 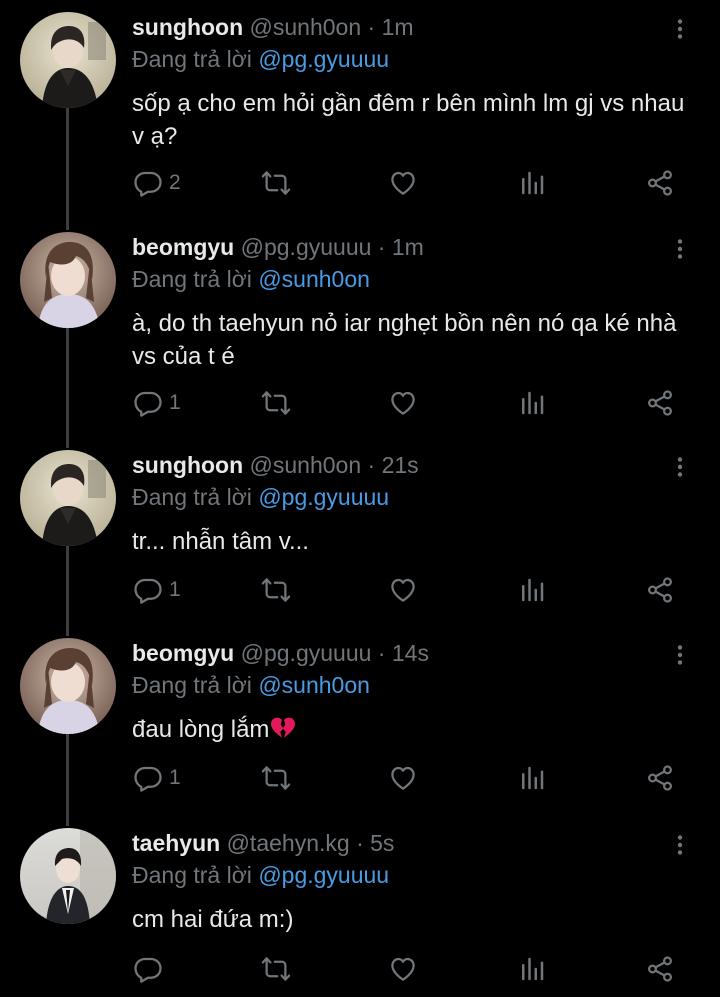 I want to click on tweet-header: taehyun @taehyn.kg · 5s, so click(x=263, y=843).